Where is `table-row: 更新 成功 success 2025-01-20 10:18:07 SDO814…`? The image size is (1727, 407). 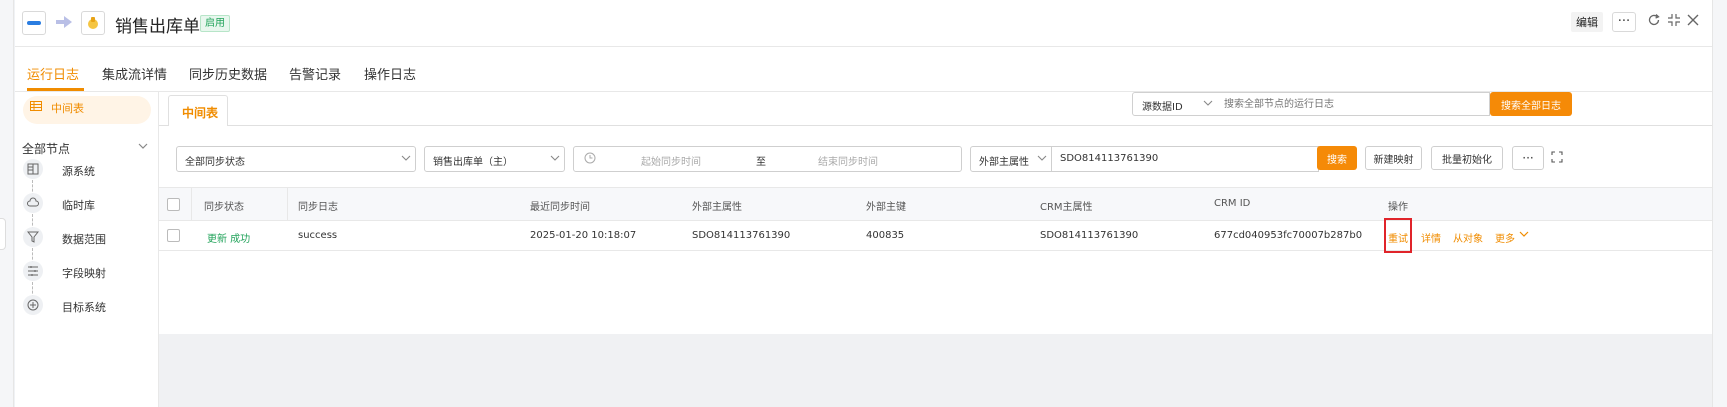
table-row: 更新 成功 success 2025-01-20 10:18:07 SDO814… is located at coordinates (943, 236).